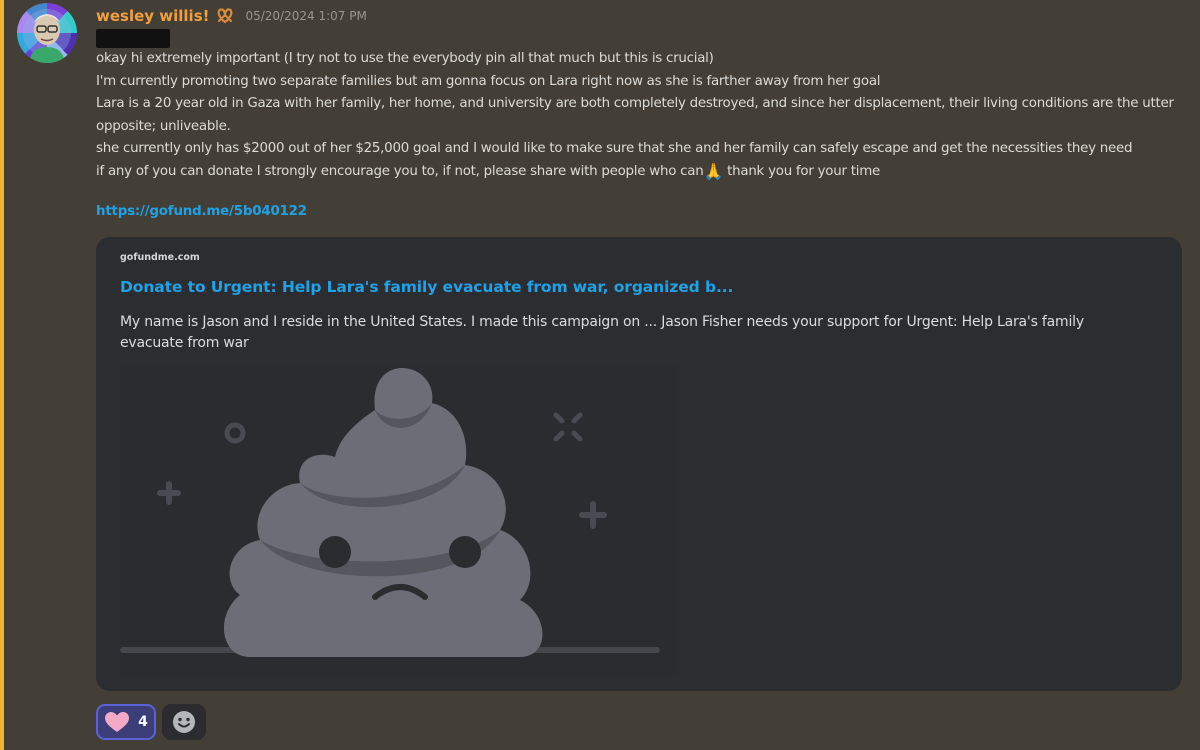  What do you see at coordinates (133, 38) in the screenshot?
I see `redacted-mention` at bounding box center [133, 38].